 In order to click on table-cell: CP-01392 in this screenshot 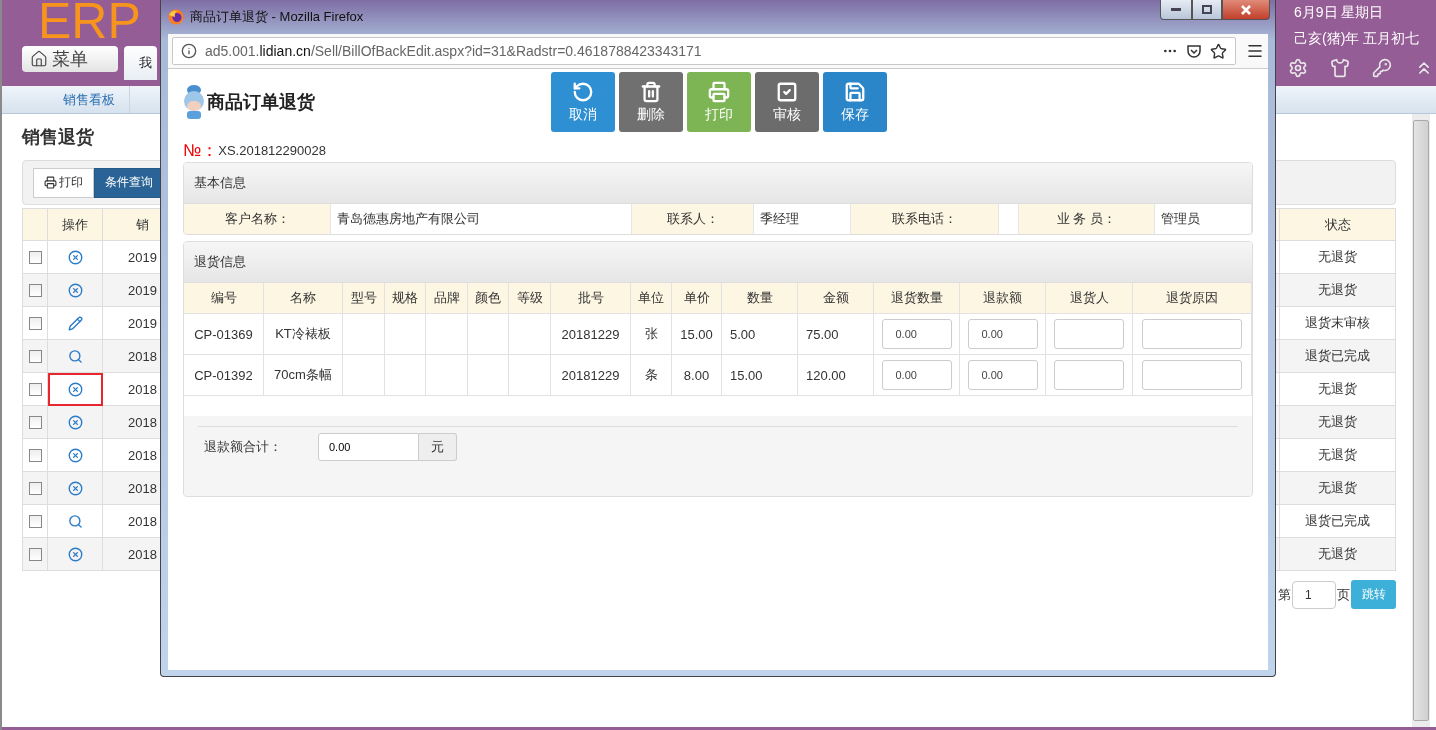, I will do `click(224, 375)`.